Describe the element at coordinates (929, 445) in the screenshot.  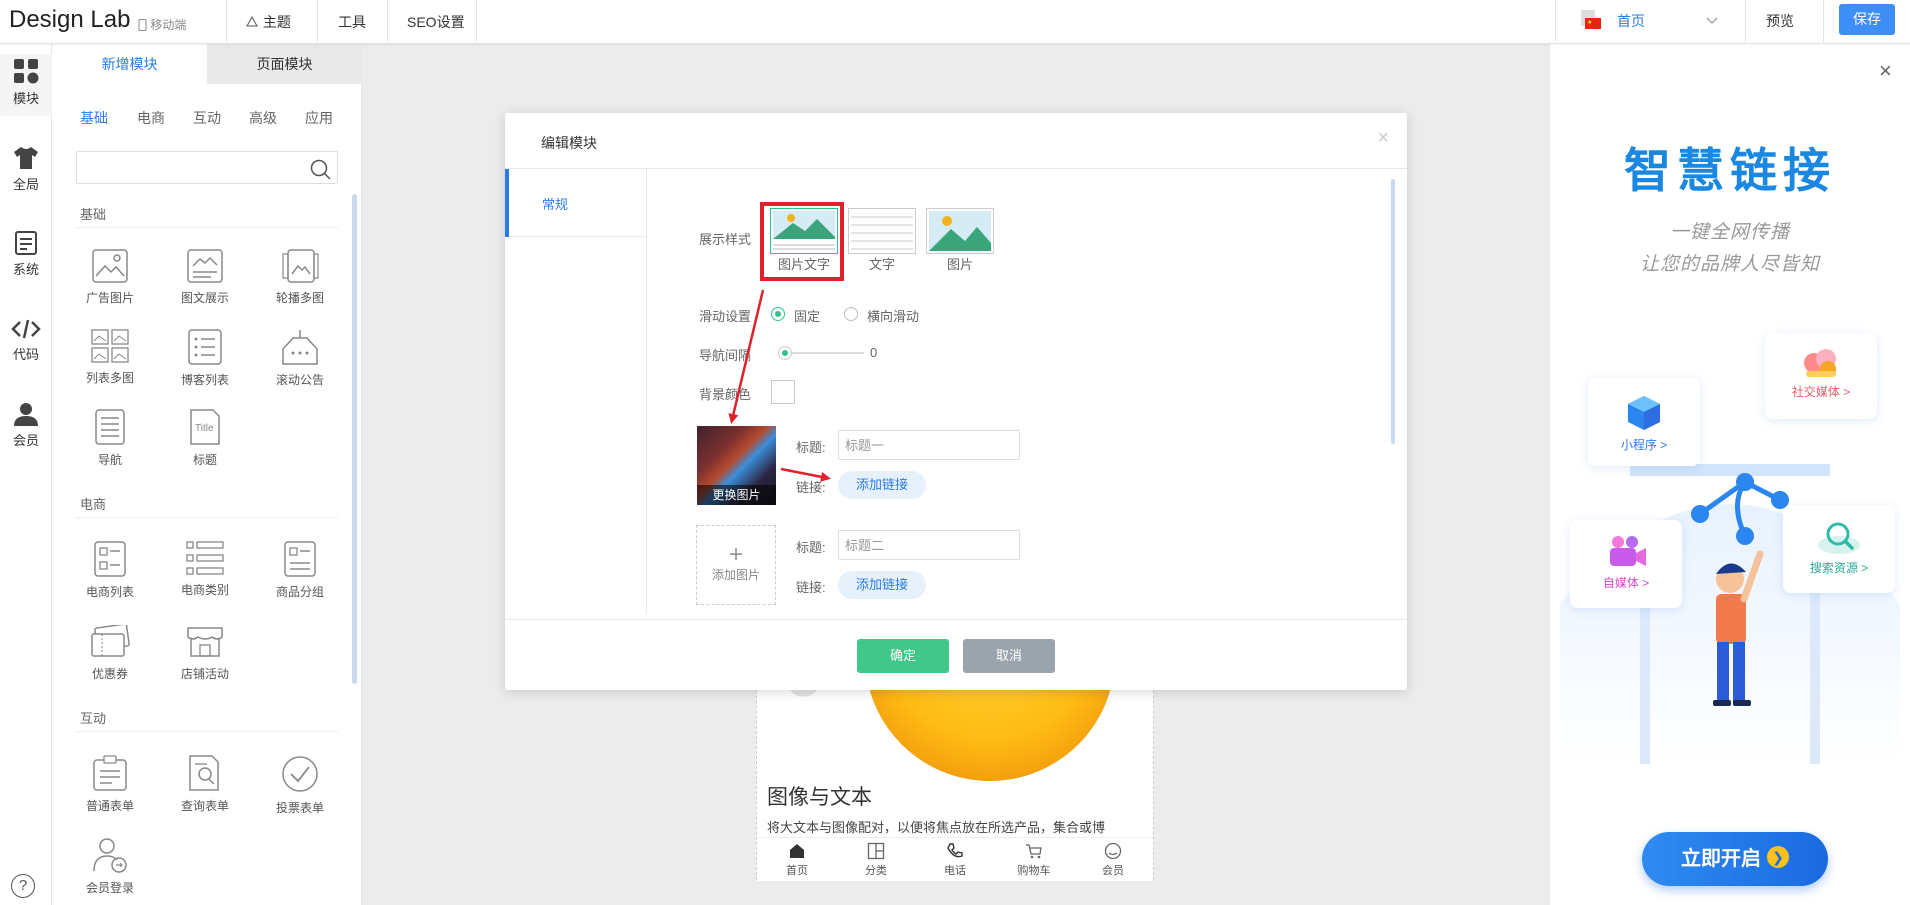
I see `item1-title-input` at that location.